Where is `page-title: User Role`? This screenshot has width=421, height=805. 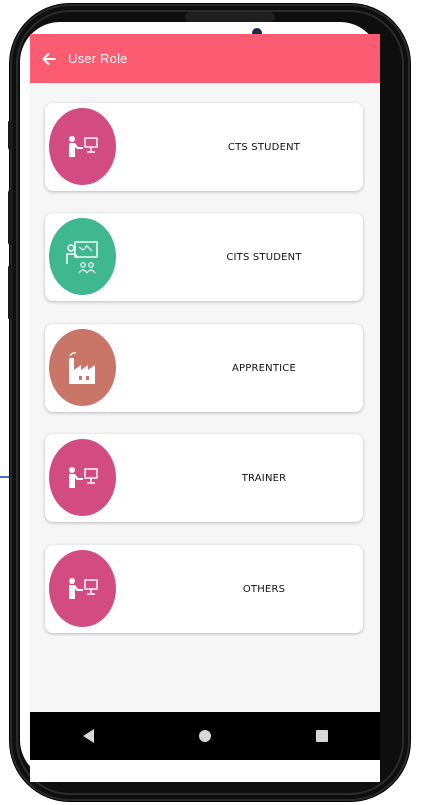
page-title: User Role is located at coordinates (98, 58).